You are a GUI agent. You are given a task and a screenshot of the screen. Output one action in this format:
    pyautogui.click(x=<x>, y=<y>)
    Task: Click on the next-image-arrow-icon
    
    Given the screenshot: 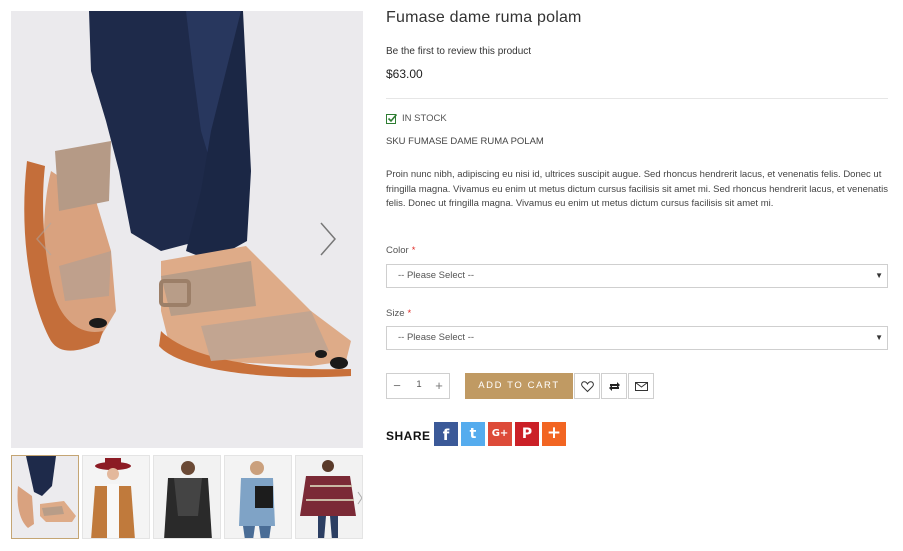 What is the action you would take?
    pyautogui.click(x=327, y=239)
    